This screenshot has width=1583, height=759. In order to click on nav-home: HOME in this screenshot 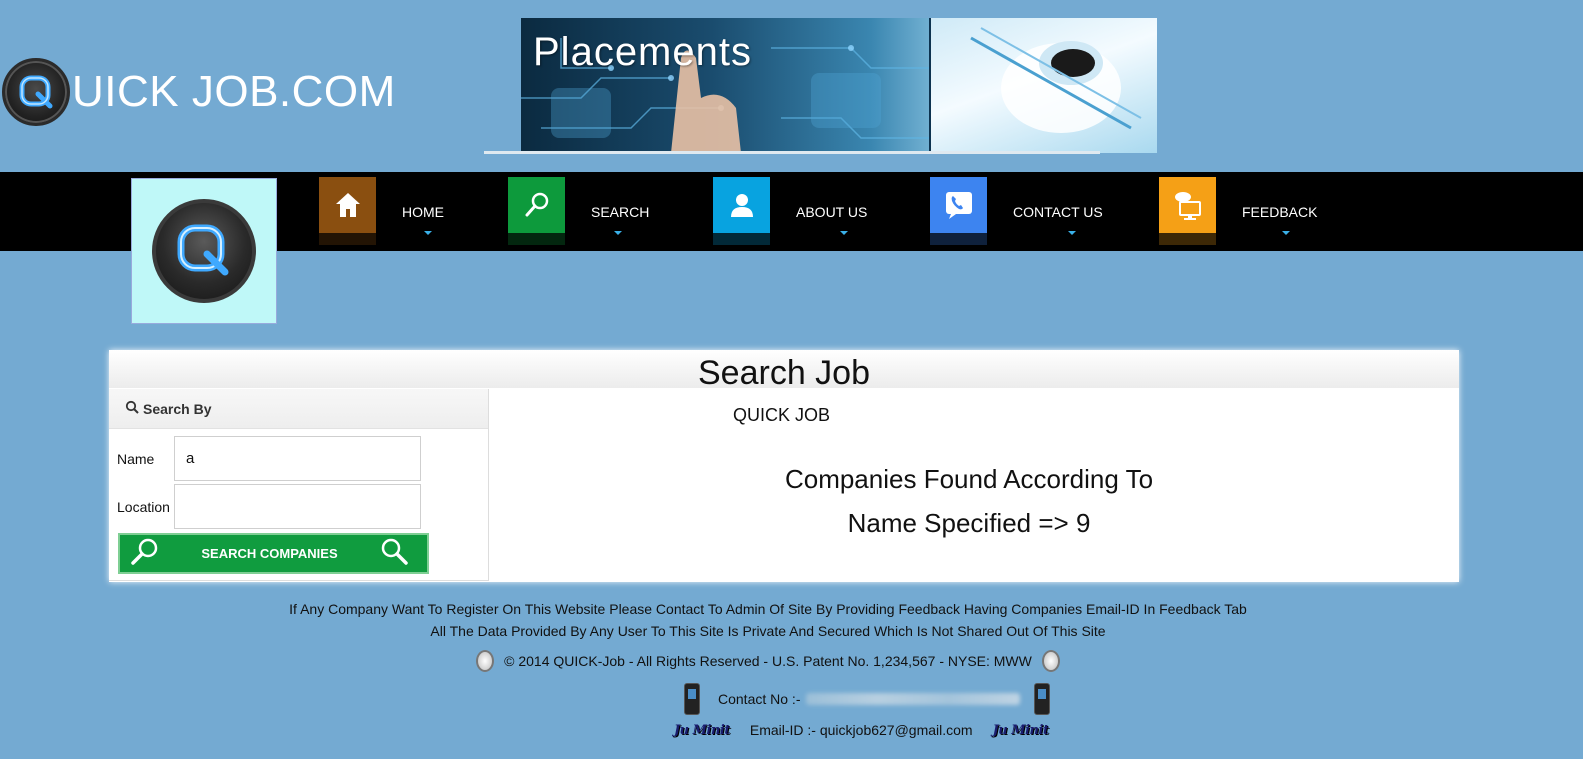, I will do `click(381, 212)`.